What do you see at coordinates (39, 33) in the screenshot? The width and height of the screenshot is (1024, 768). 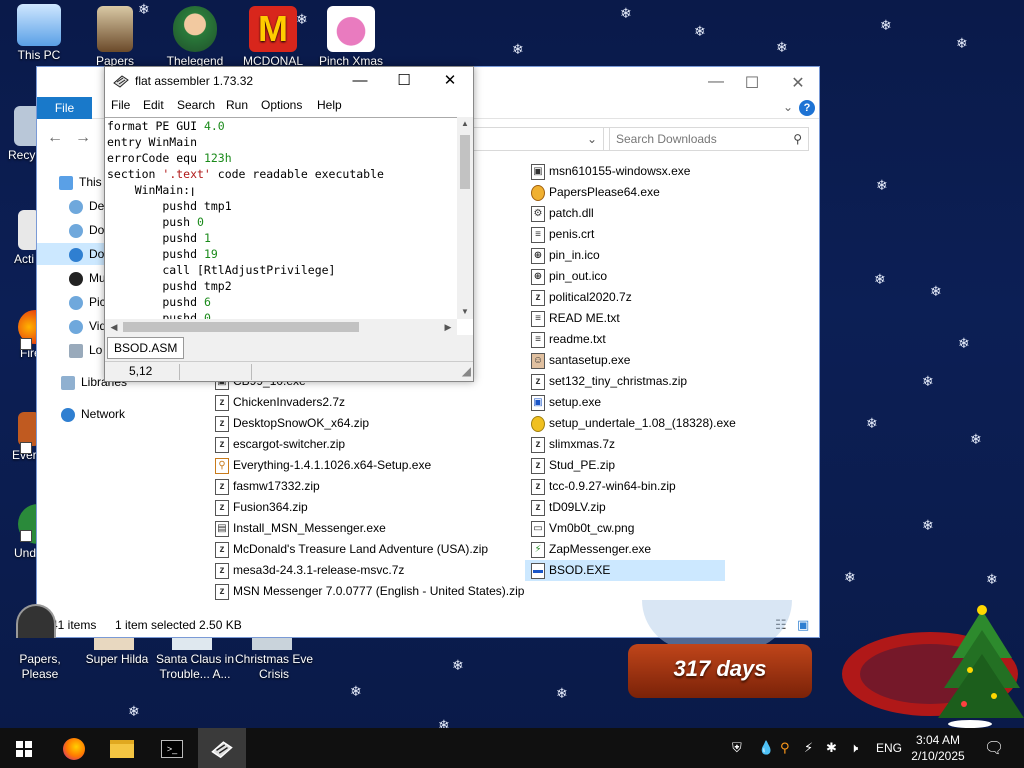 I see `desktop-icon-this-pc: This PC` at bounding box center [39, 33].